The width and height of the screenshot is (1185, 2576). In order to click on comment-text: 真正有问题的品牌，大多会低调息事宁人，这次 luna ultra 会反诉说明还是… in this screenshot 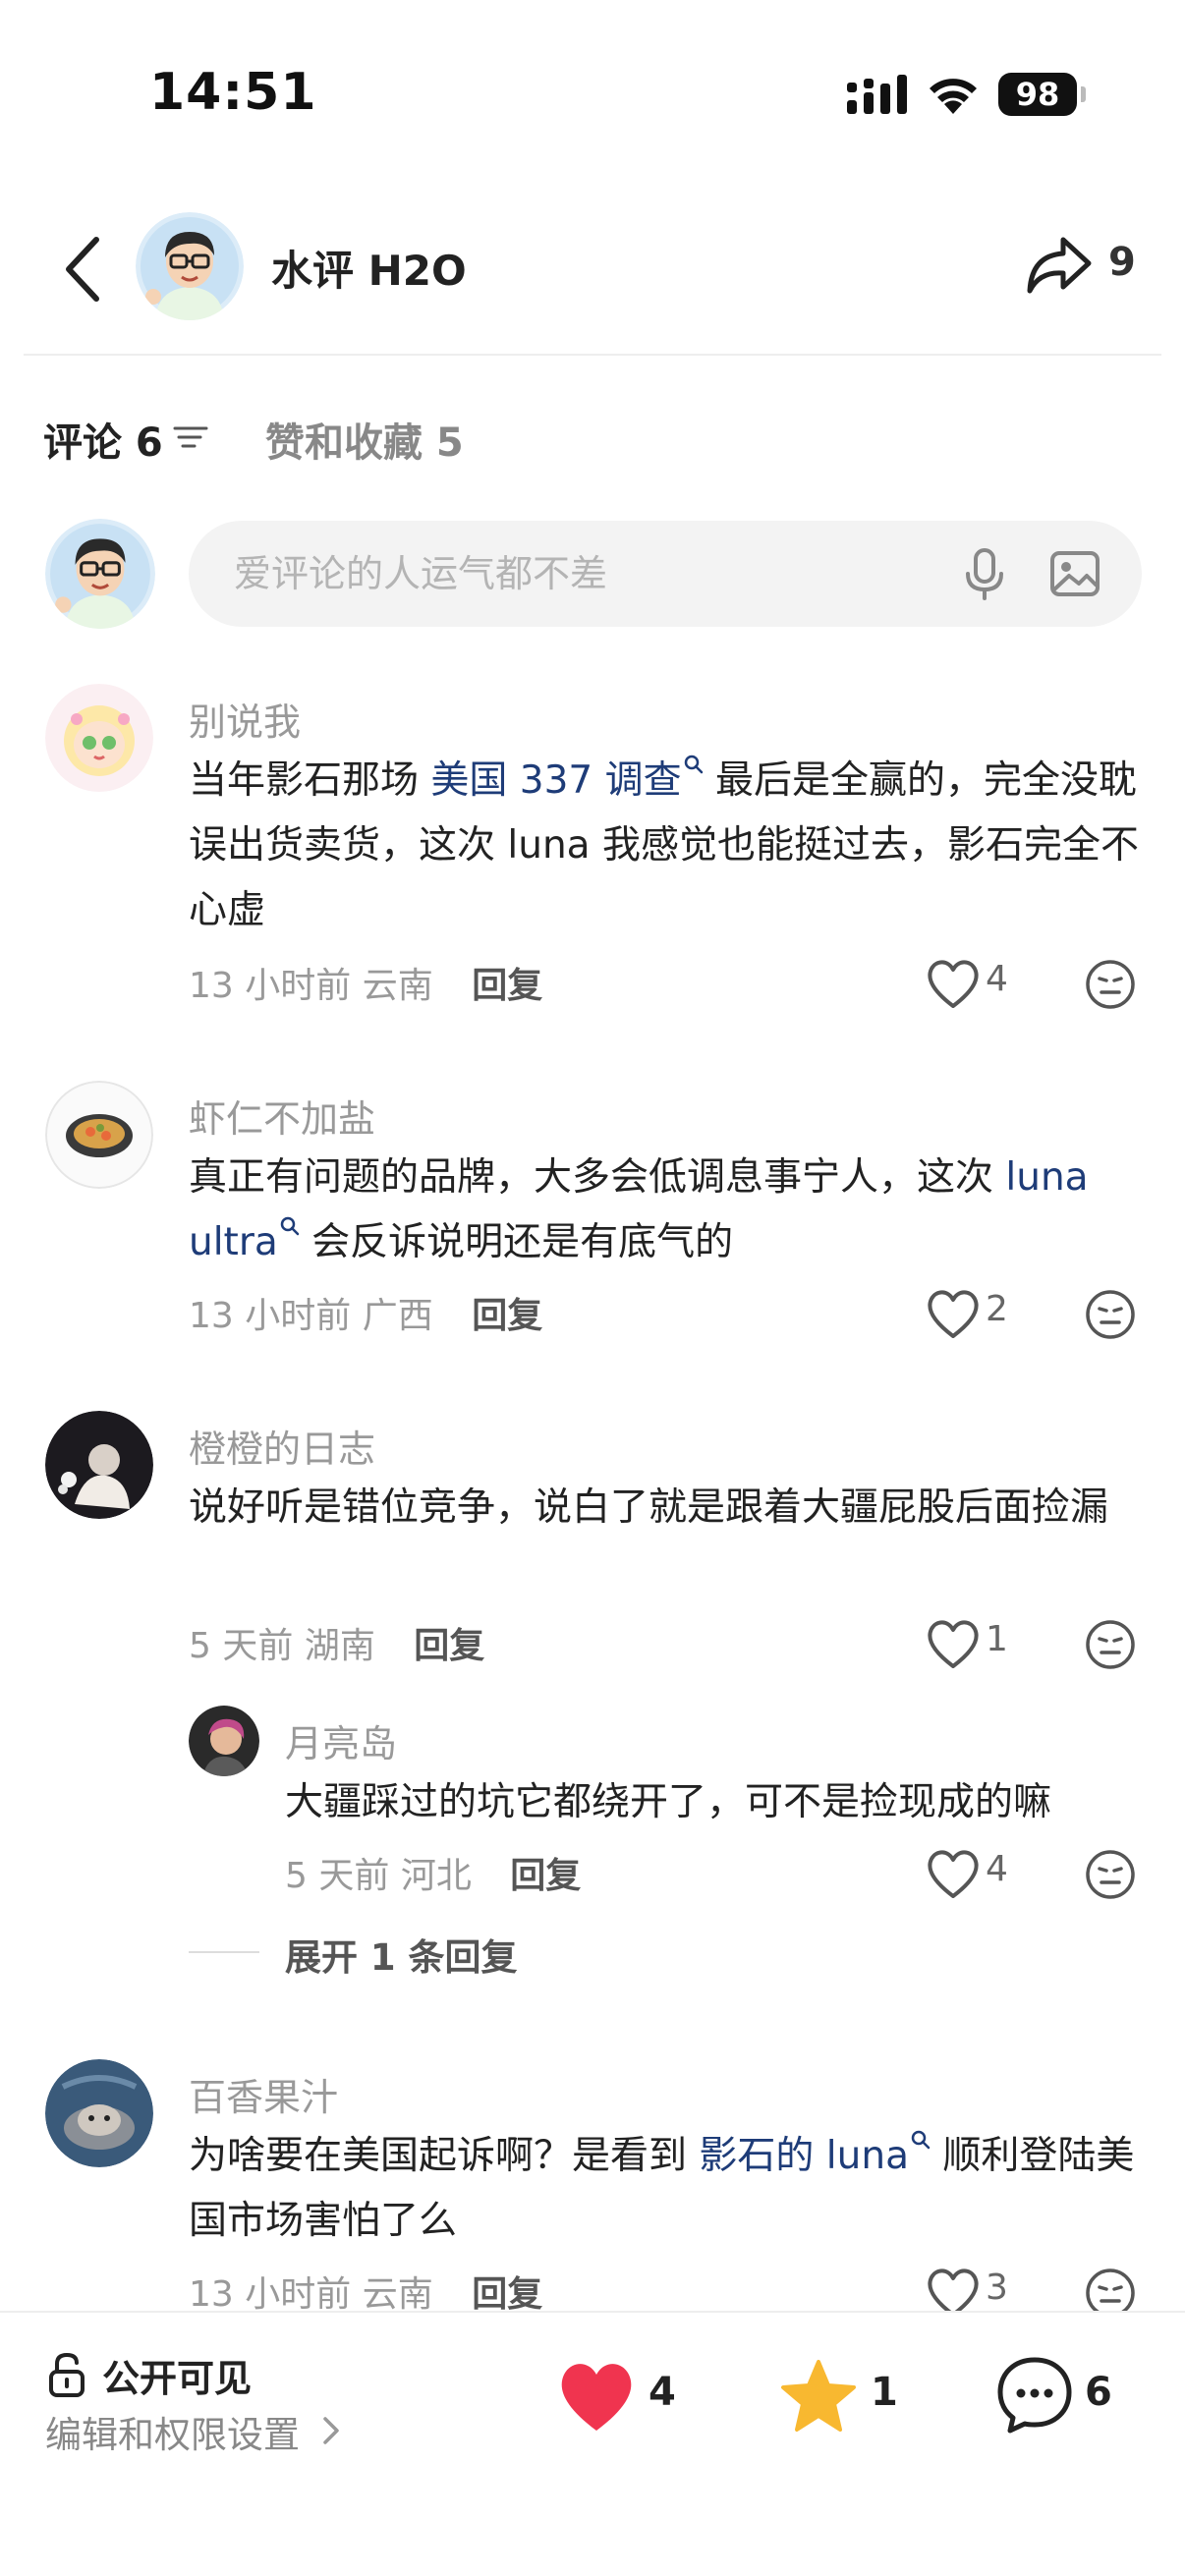, I will do `click(668, 1210)`.